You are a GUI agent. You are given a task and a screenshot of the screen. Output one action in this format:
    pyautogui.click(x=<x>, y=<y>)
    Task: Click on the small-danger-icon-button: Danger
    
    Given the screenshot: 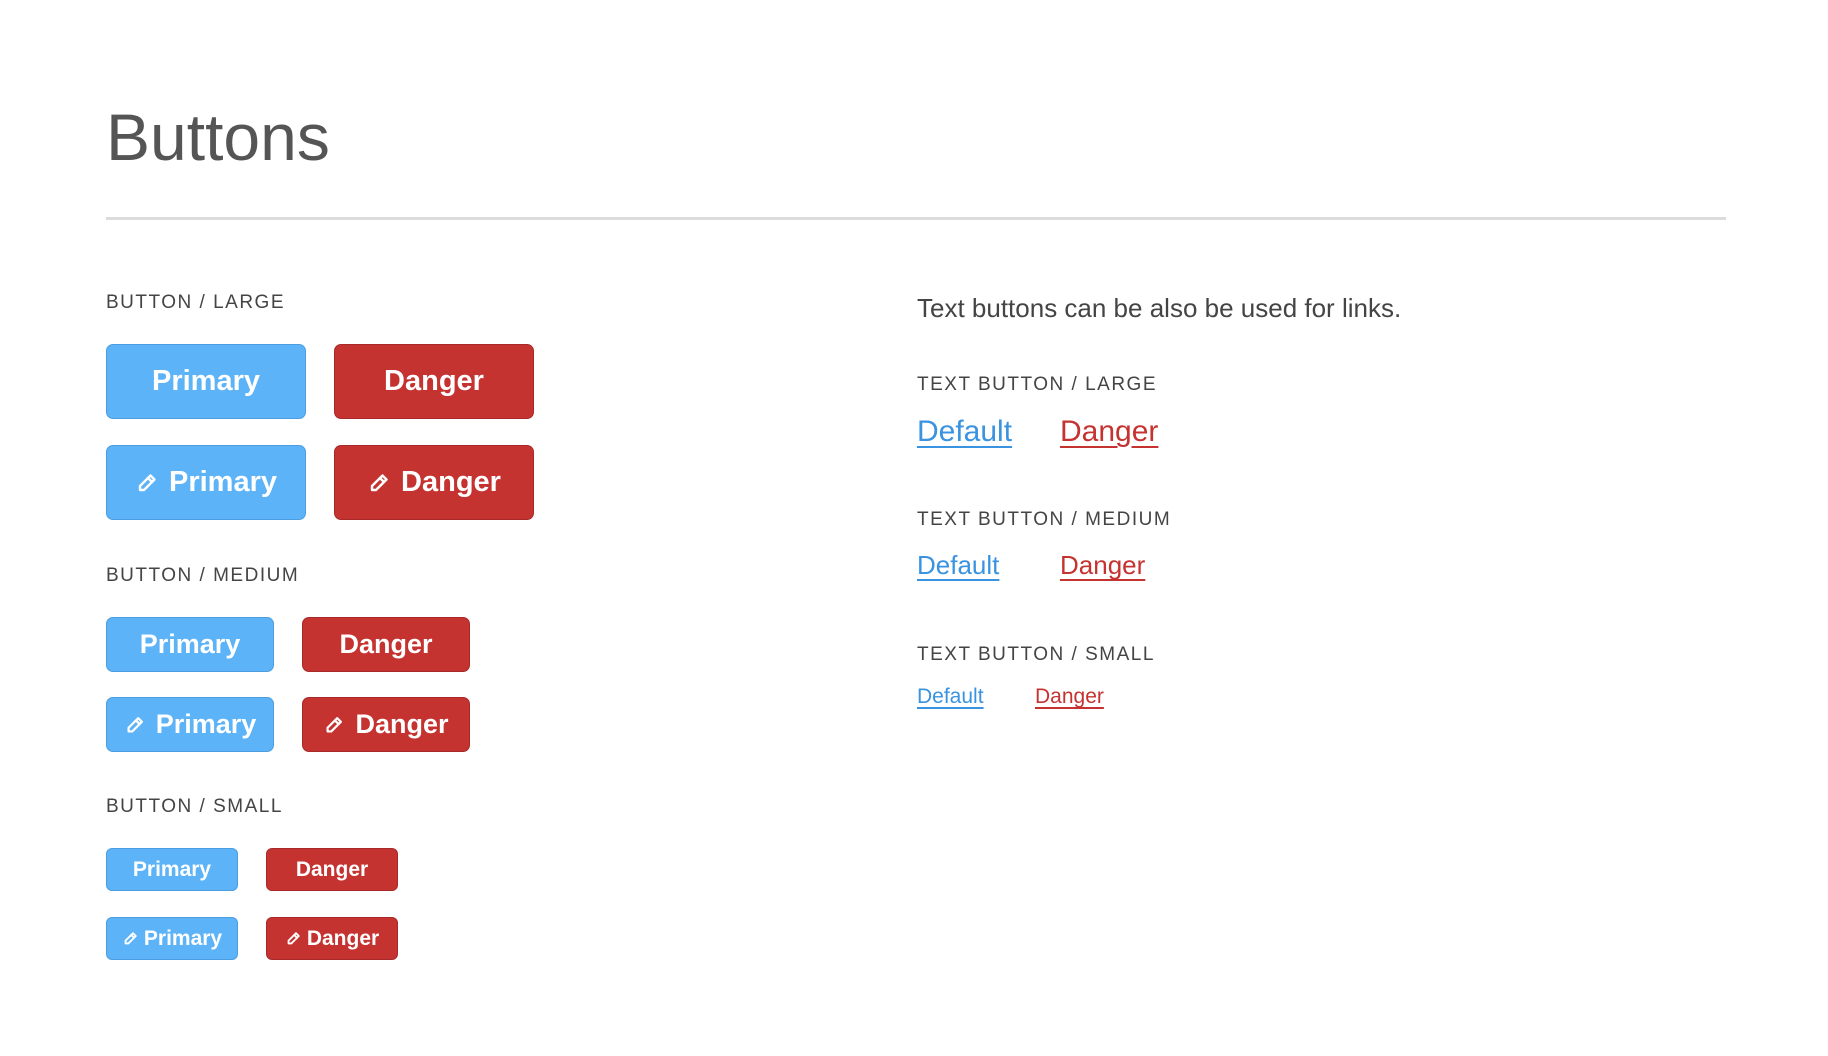 What is the action you would take?
    pyautogui.click(x=332, y=938)
    